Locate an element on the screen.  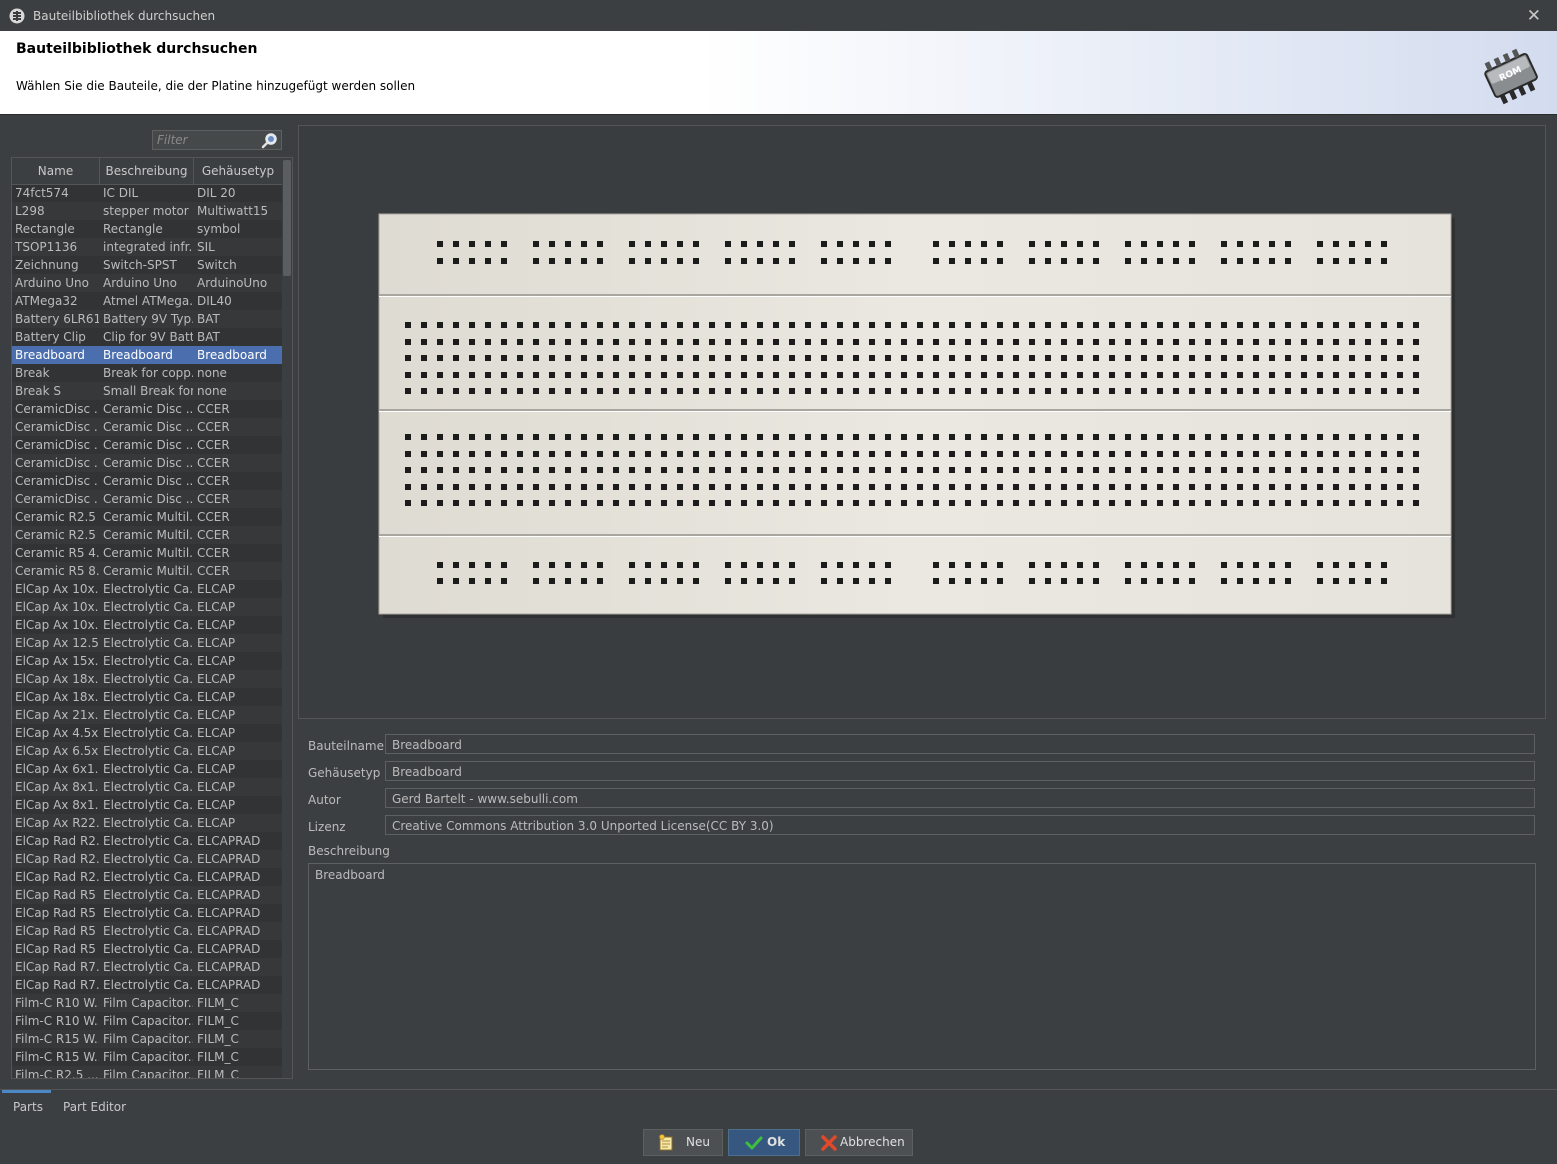
table-row: L298 stepper motor ... Multiwatt15 is located at coordinates (147, 211).